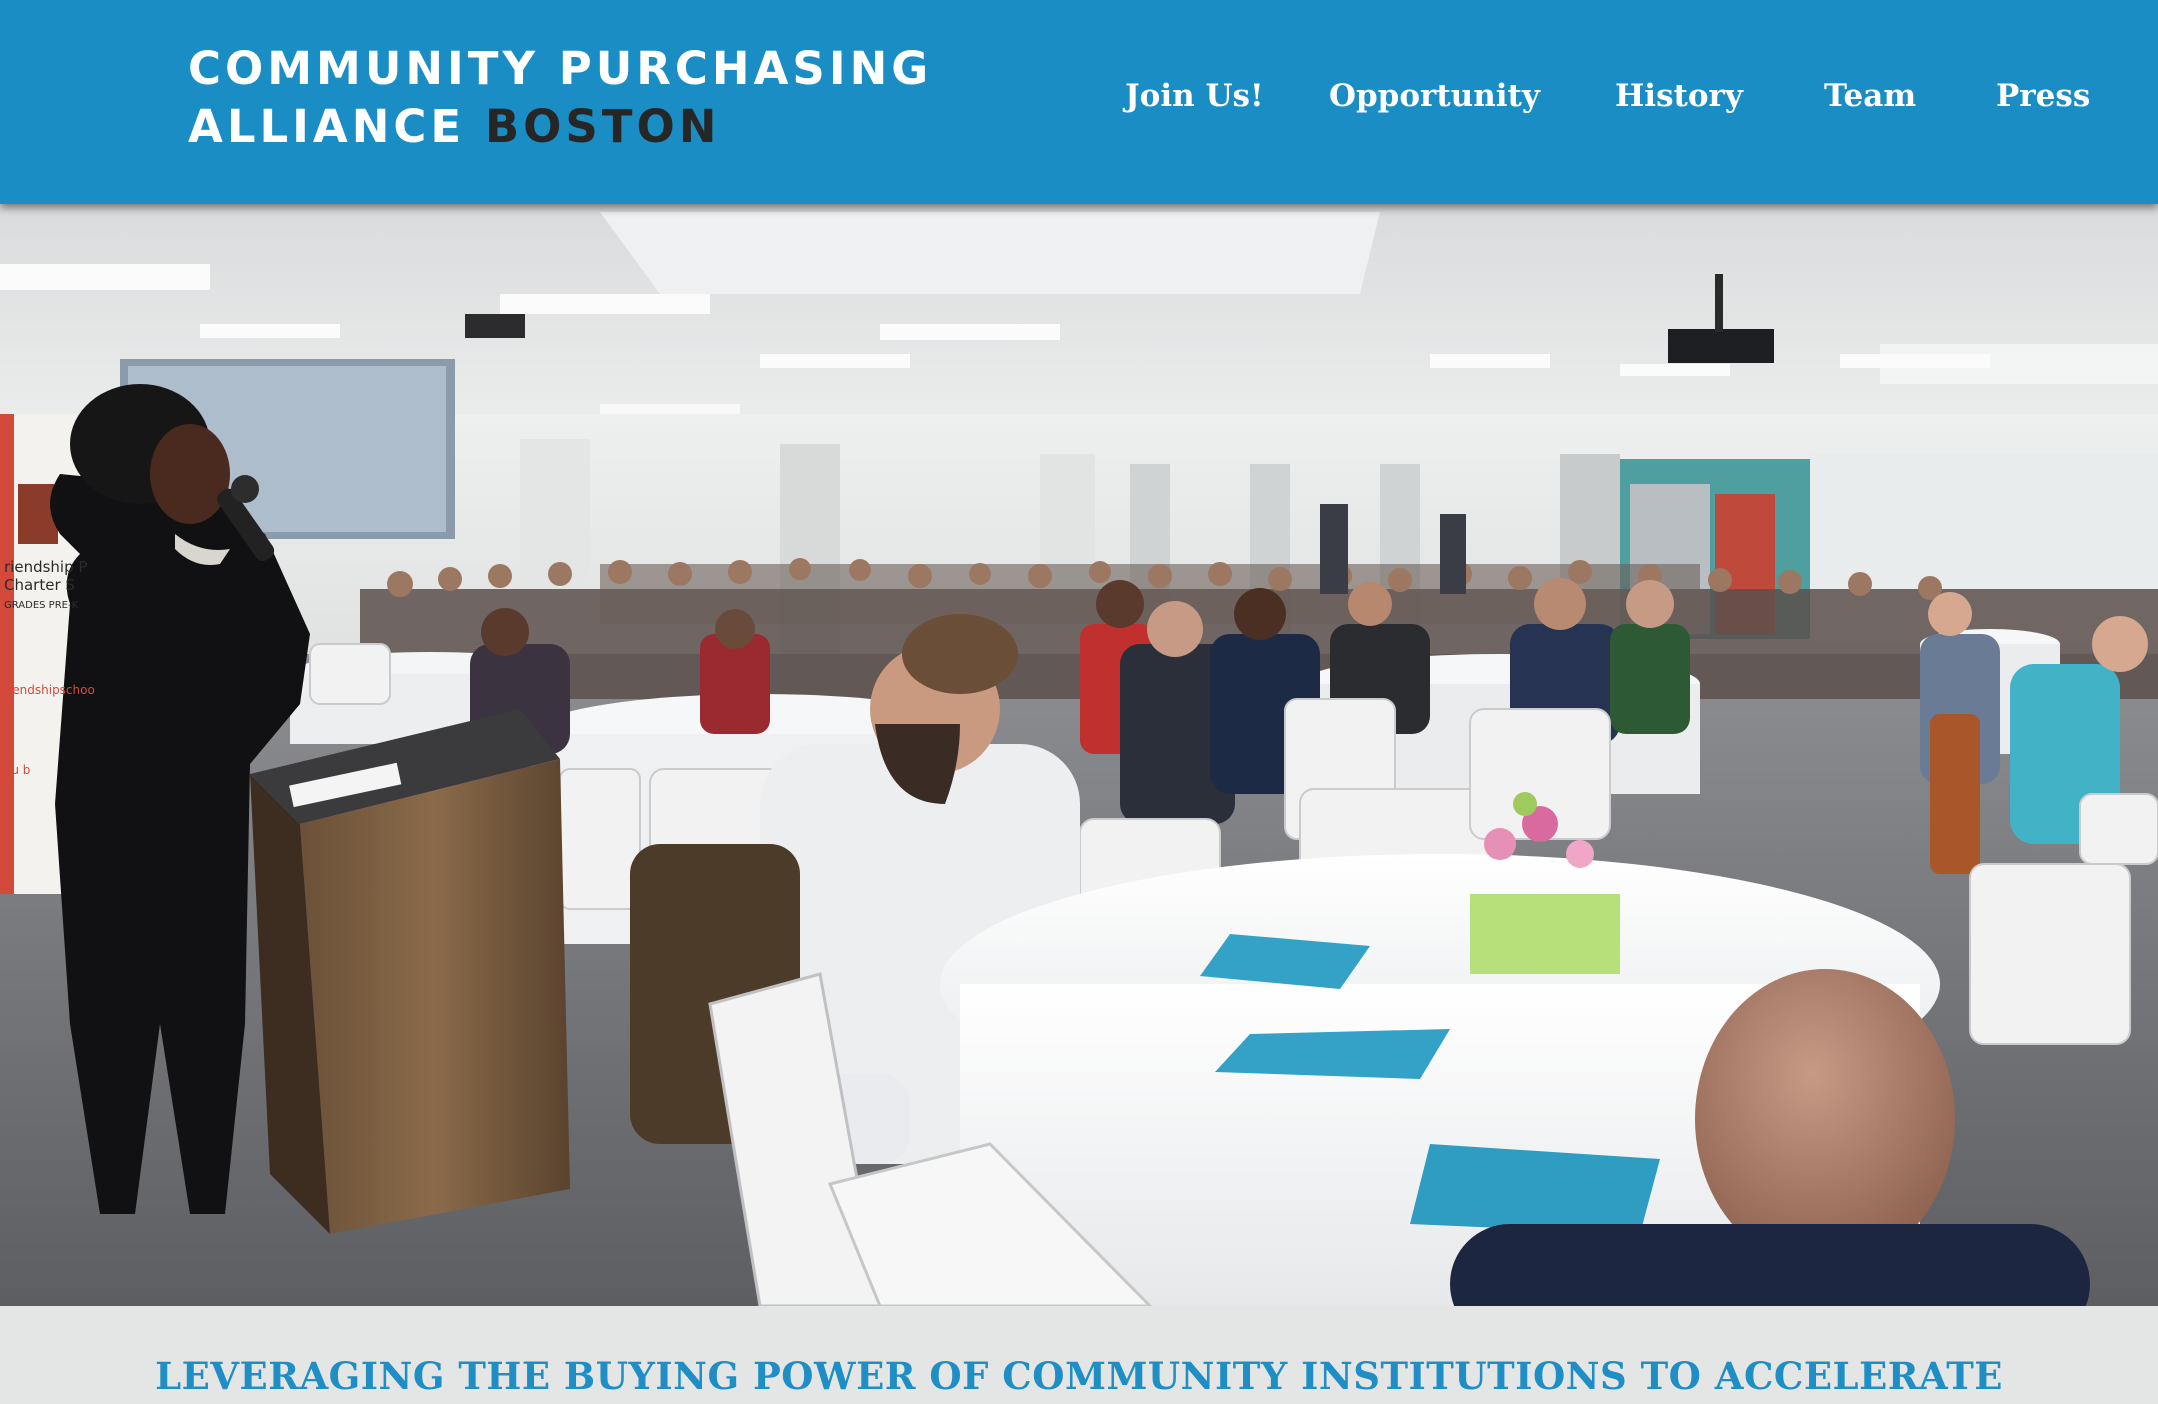 This screenshot has width=2158, height=1404. Describe the element at coordinates (45, 567) in the screenshot. I see `banner-text-line: riendship P` at that location.